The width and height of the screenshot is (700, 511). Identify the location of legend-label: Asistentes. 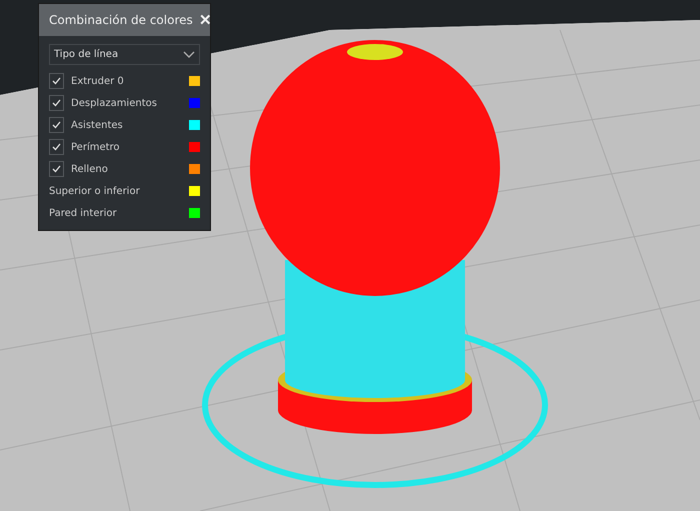
(97, 125).